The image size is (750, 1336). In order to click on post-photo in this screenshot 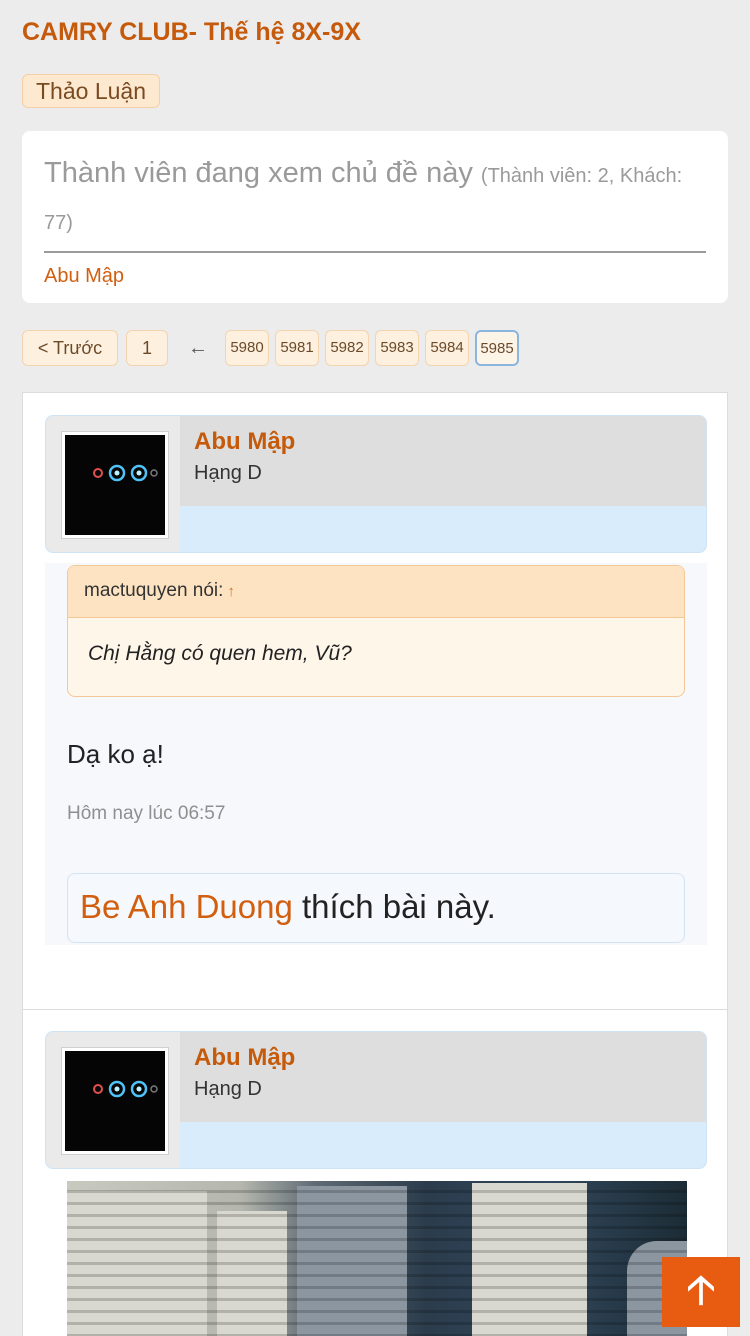, I will do `click(377, 1258)`.